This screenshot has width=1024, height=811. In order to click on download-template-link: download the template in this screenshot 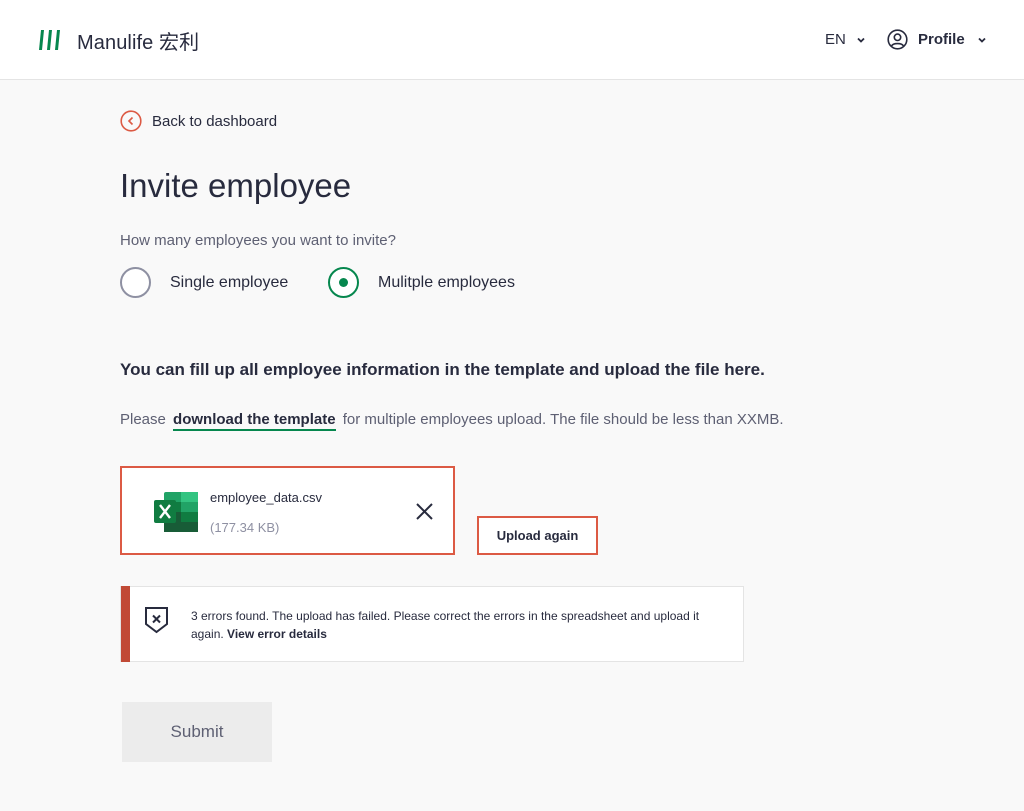, I will do `click(254, 421)`.